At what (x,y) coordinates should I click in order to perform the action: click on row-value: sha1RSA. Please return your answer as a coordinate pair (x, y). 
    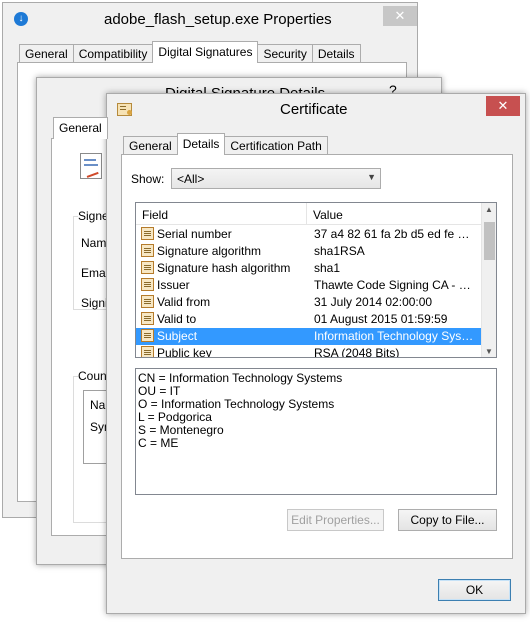
    Looking at the image, I should click on (339, 251).